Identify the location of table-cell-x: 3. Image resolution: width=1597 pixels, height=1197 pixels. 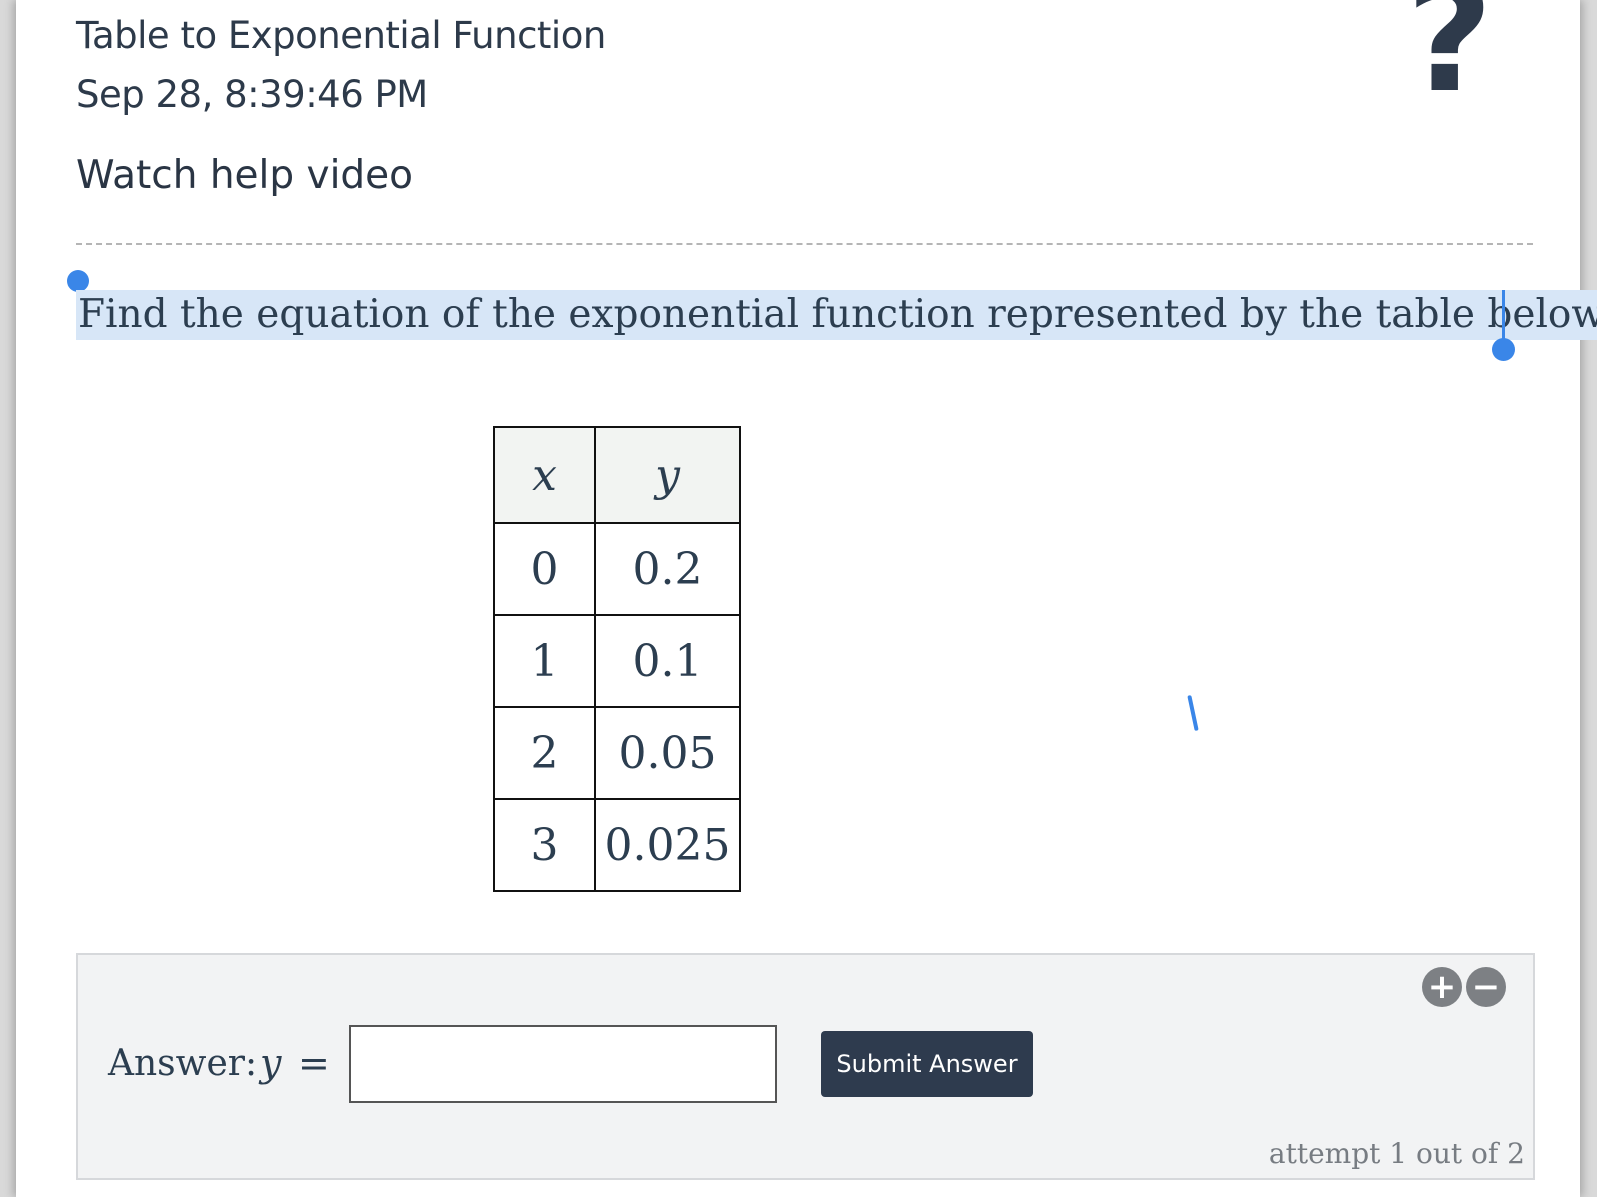
(544, 845).